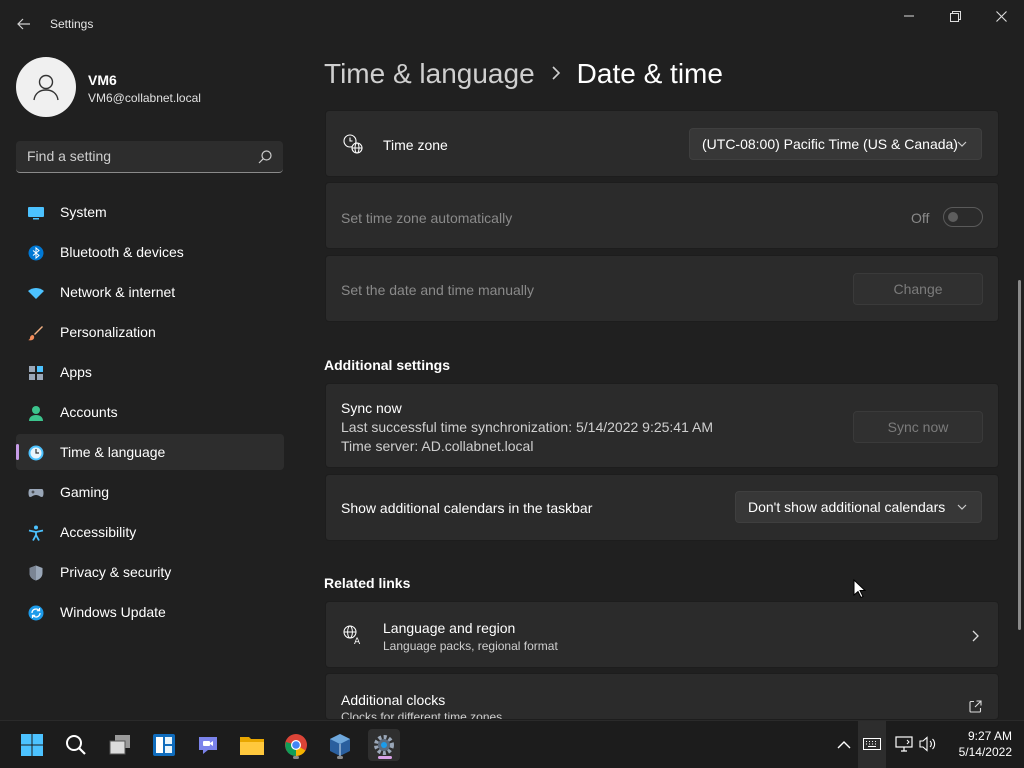  Describe the element at coordinates (150, 572) in the screenshot. I see `sidebar-item-privacy: Privacy & security` at that location.